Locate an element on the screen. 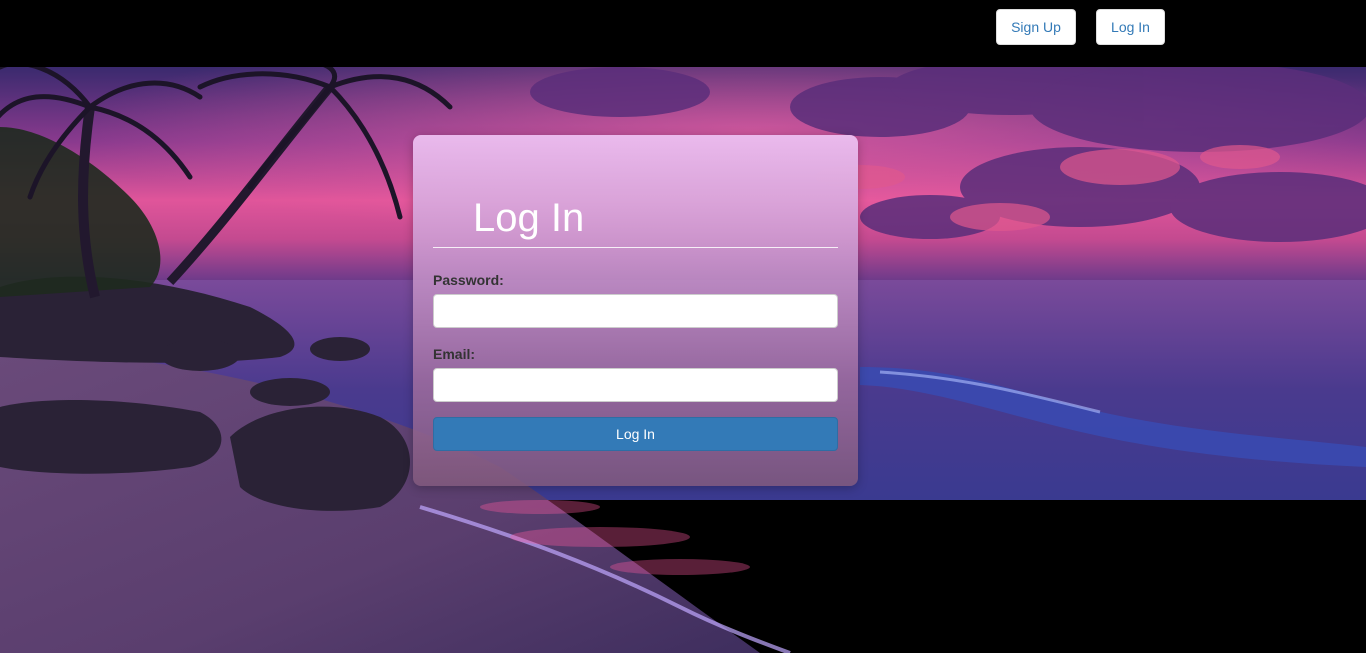  login-submit-button: Log In is located at coordinates (635, 434).